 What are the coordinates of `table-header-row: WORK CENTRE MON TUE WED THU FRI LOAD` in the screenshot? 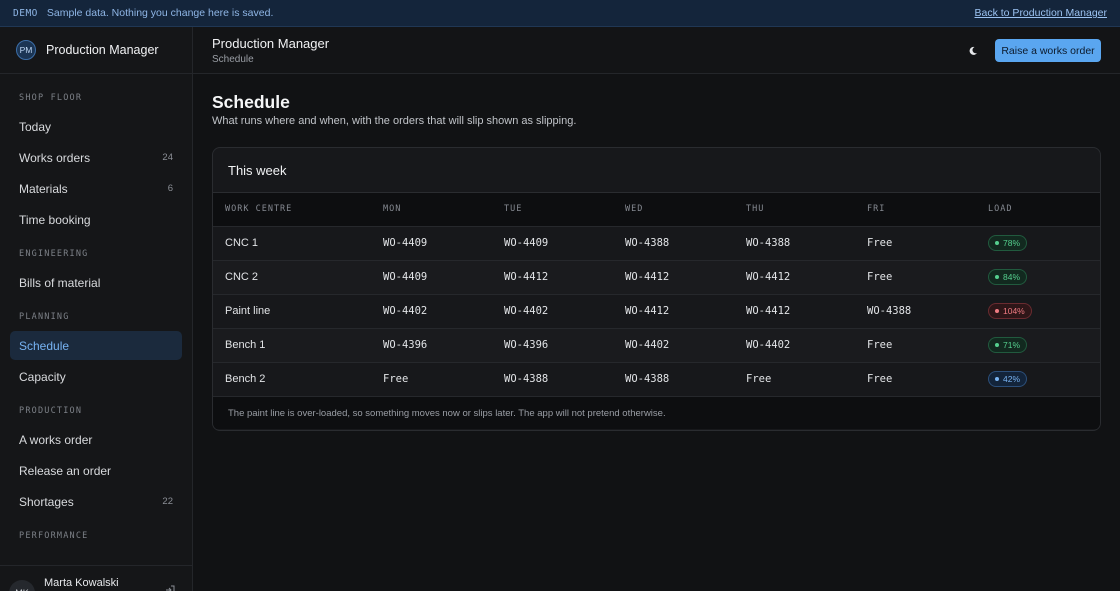 It's located at (656, 209).